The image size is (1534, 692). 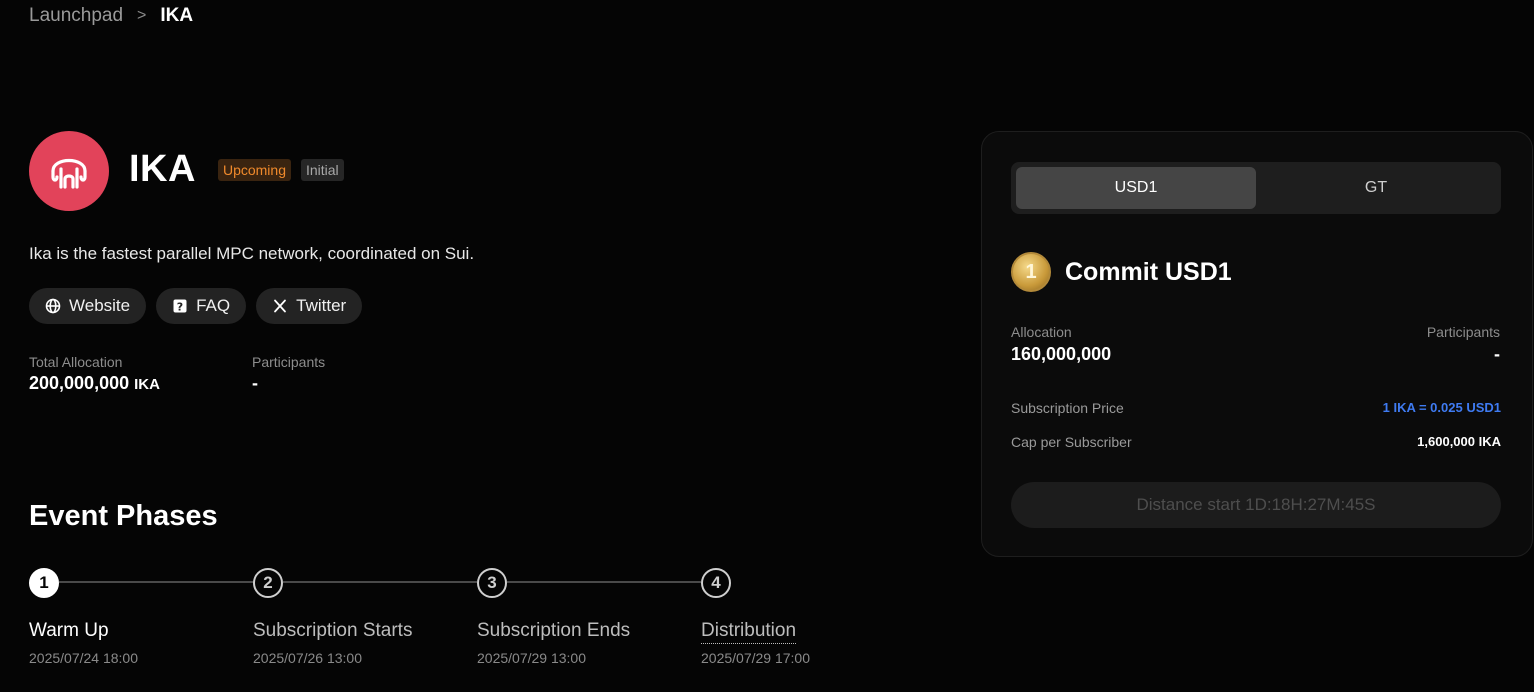 What do you see at coordinates (321, 305) in the screenshot?
I see `twitter-button-label: Twitter` at bounding box center [321, 305].